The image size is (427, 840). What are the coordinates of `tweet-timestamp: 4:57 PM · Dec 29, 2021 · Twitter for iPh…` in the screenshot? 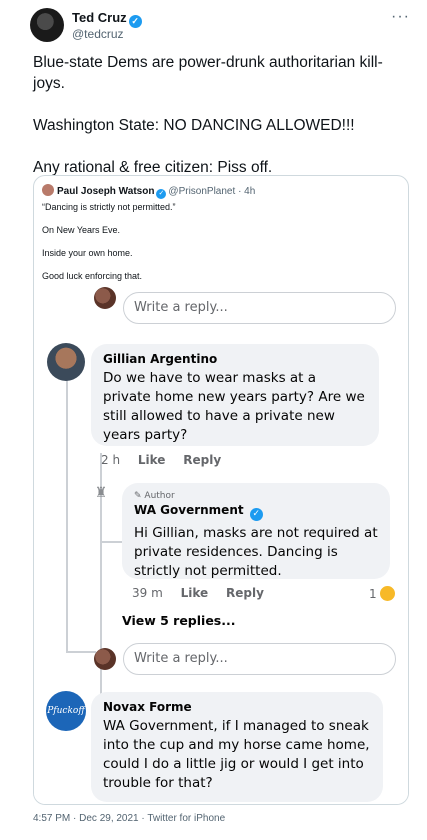 It's located at (129, 818).